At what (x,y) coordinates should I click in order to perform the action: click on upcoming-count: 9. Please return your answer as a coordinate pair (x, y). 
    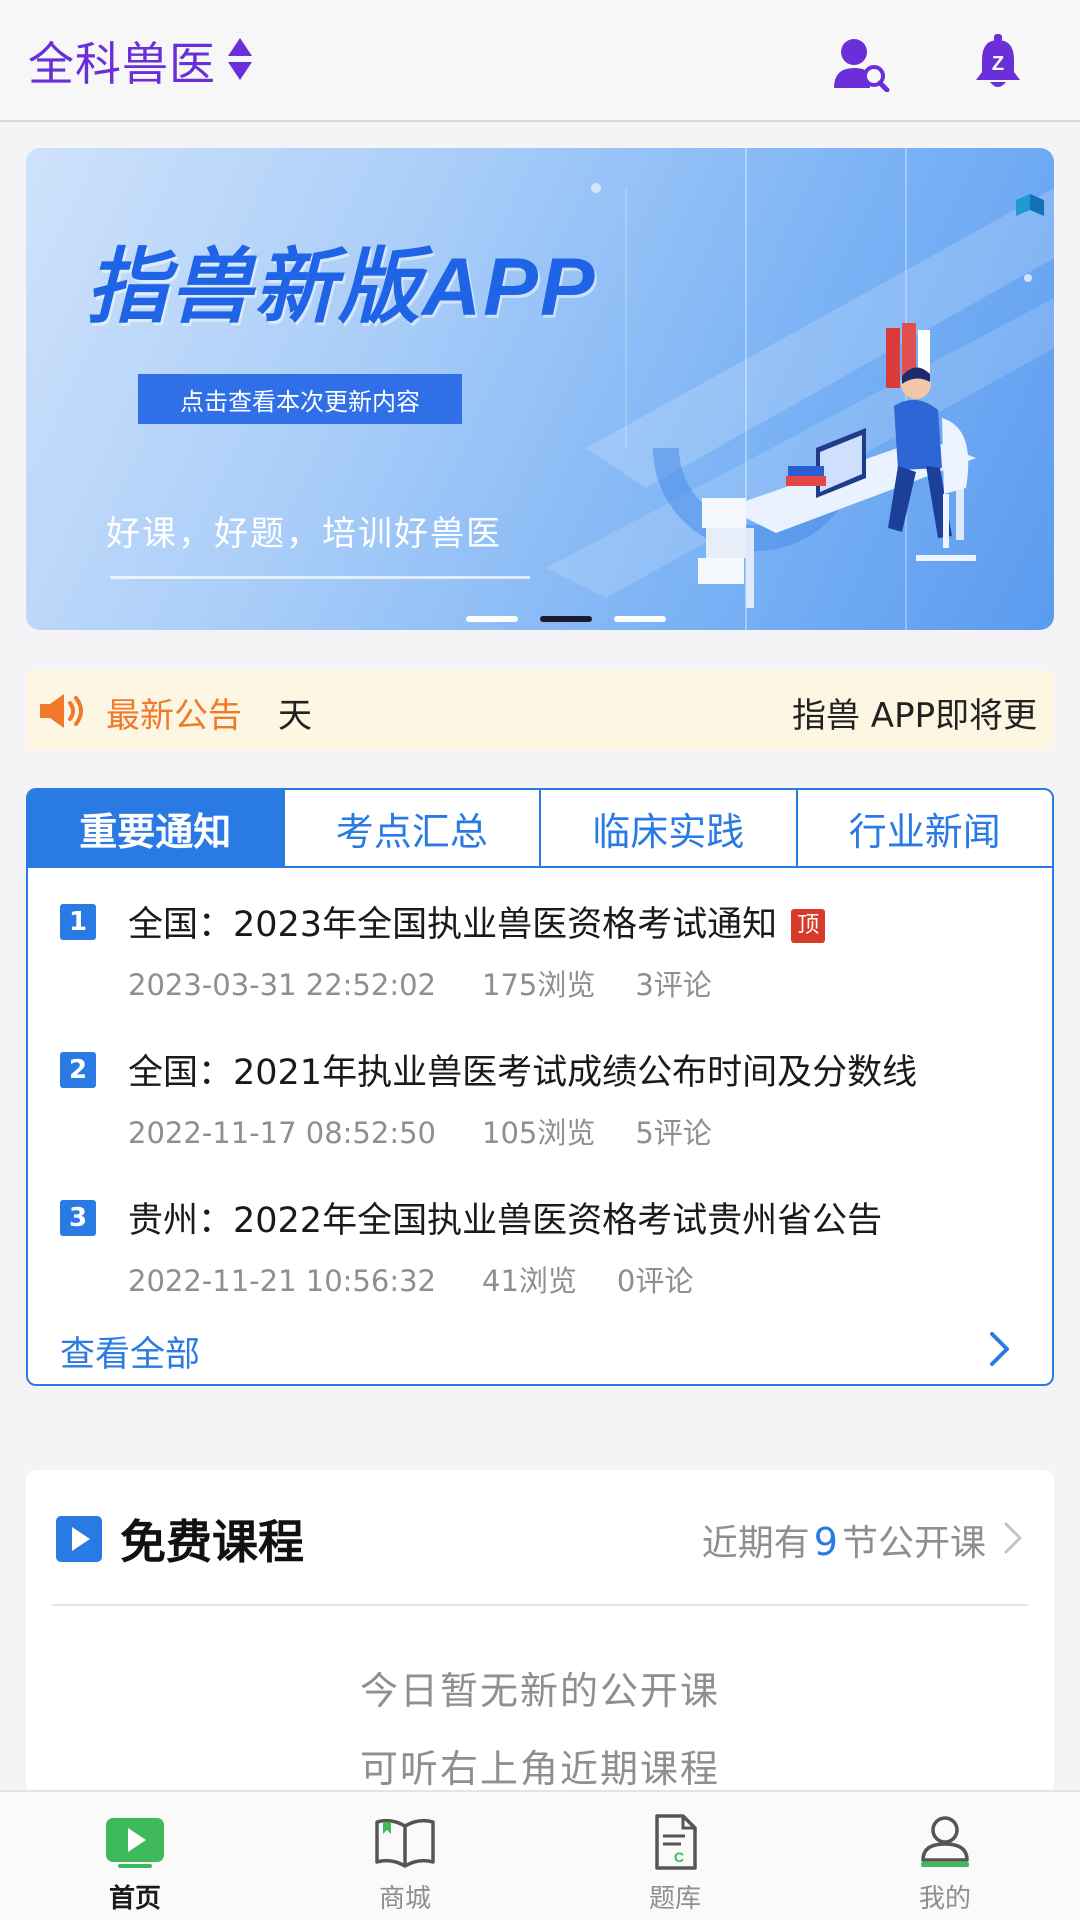
    Looking at the image, I should click on (825, 1542).